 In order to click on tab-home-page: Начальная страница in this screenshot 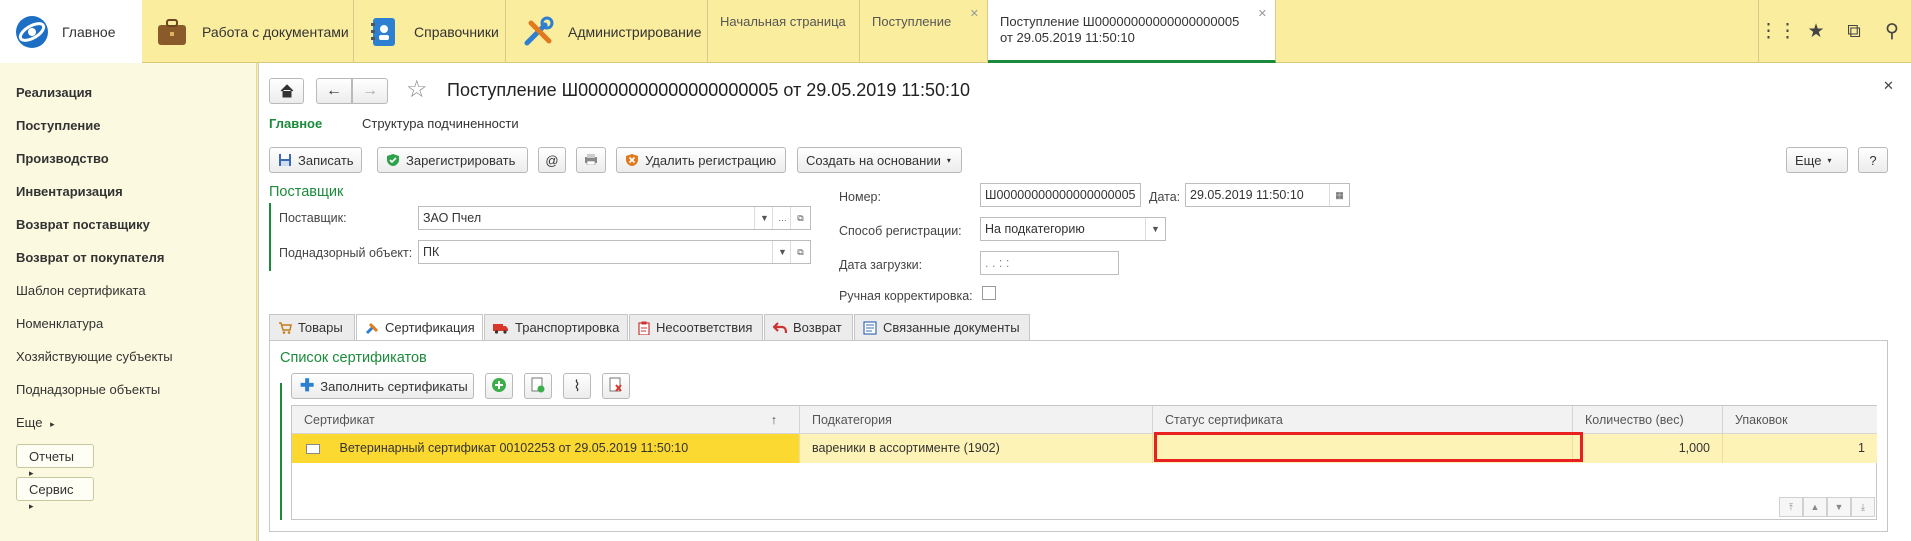, I will do `click(784, 31)`.